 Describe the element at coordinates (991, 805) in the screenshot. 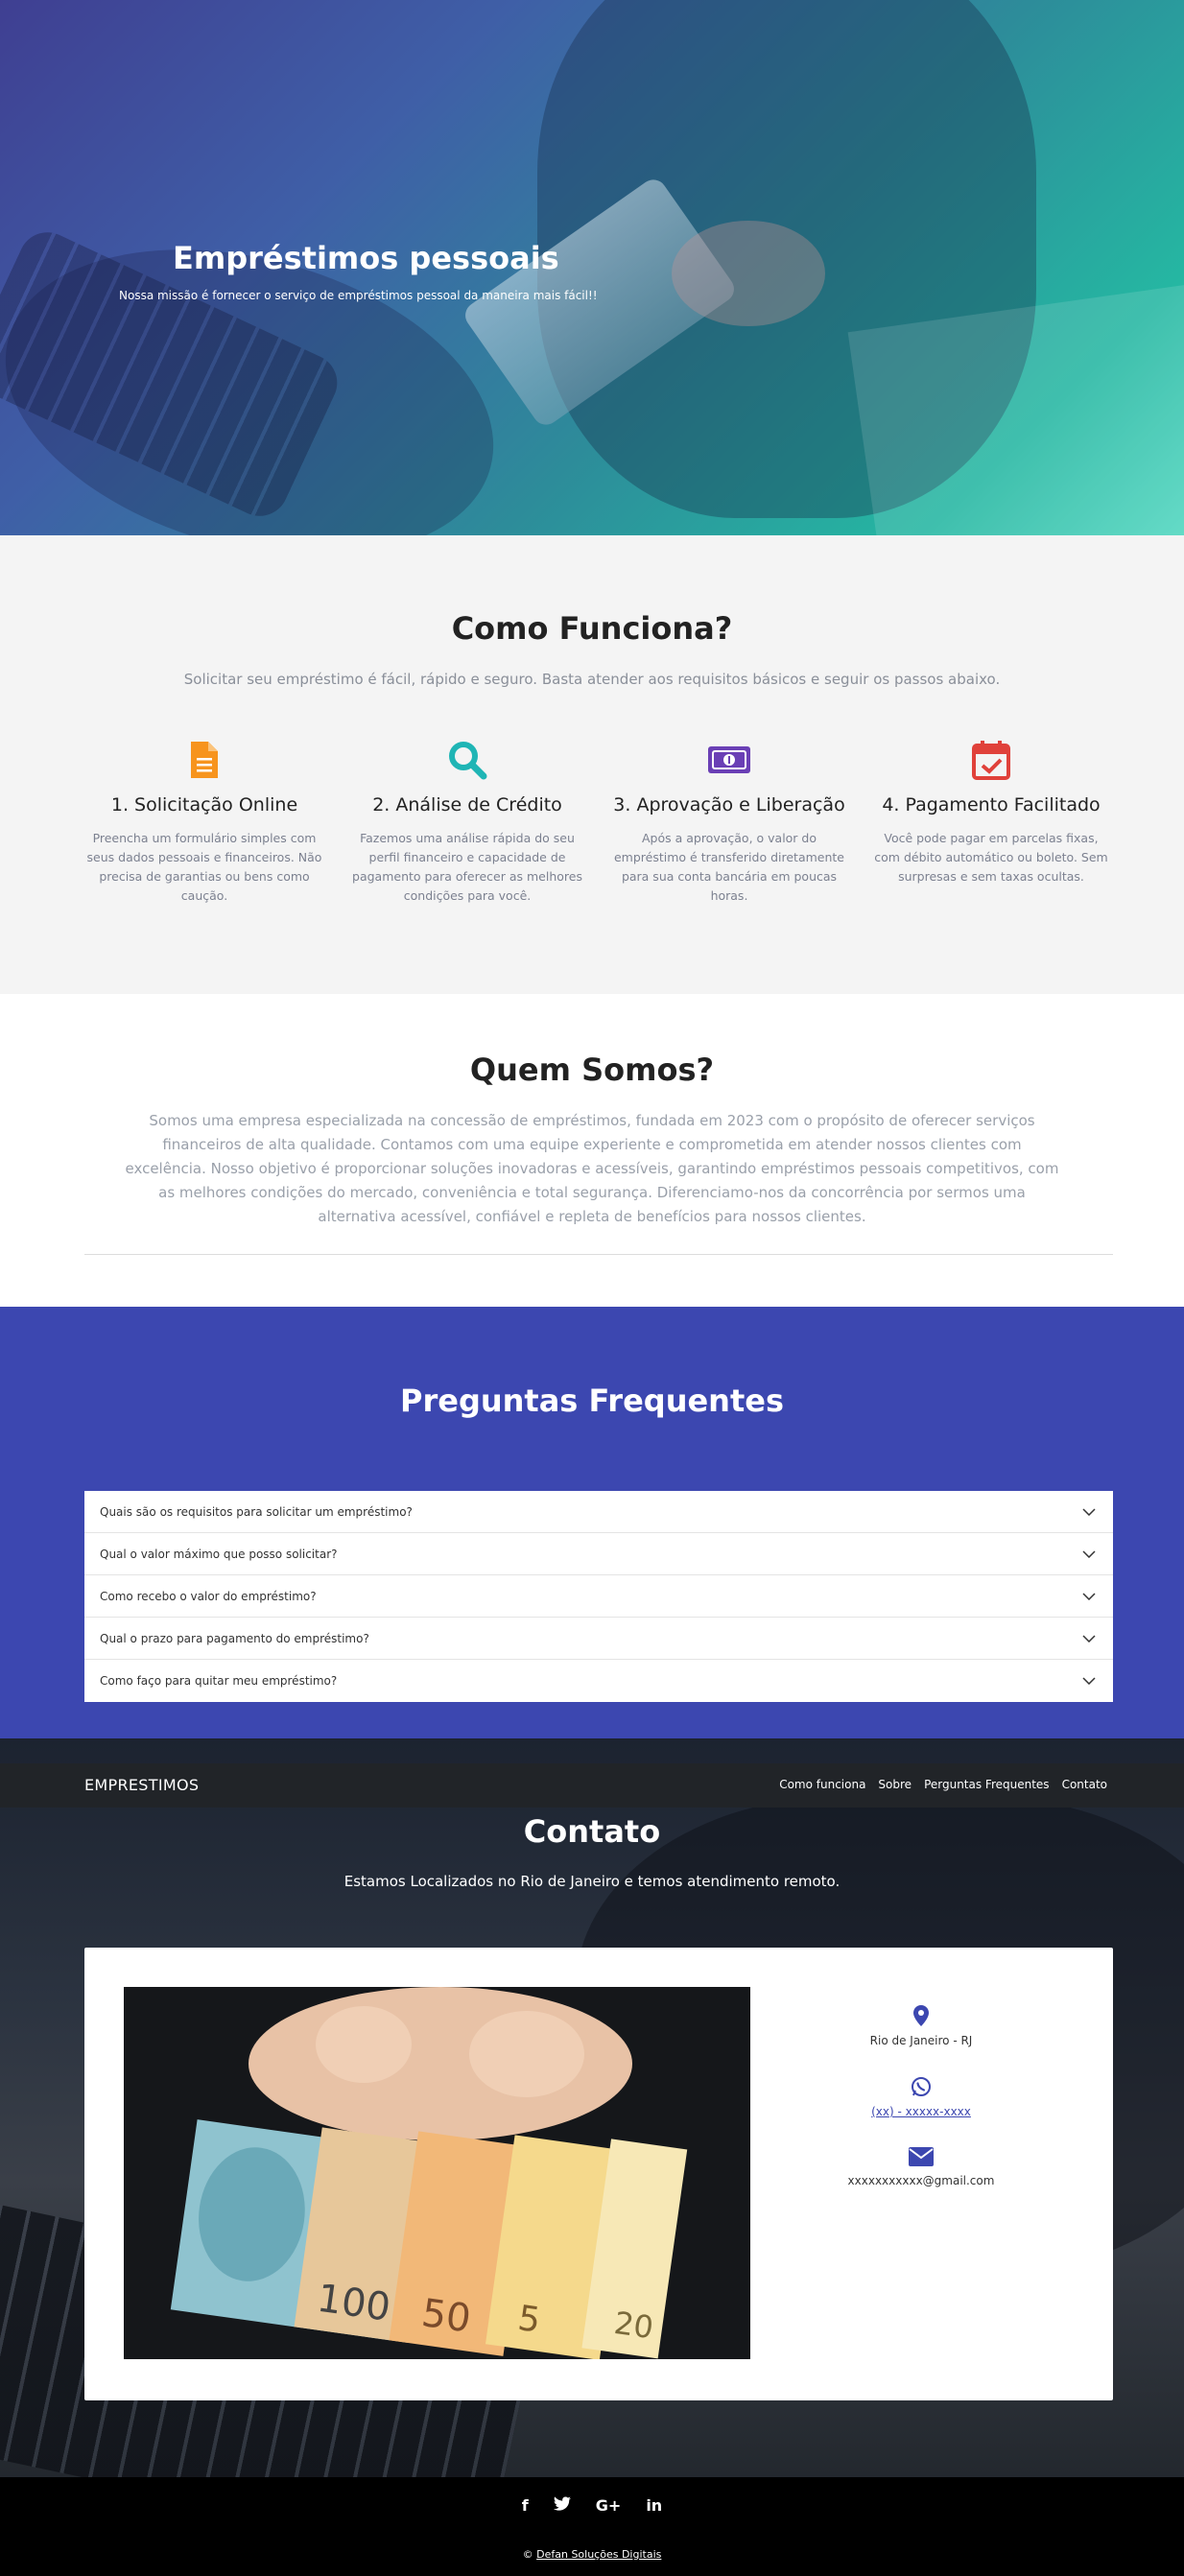

I see `step-title: 4. Pagamento Facilitado` at that location.